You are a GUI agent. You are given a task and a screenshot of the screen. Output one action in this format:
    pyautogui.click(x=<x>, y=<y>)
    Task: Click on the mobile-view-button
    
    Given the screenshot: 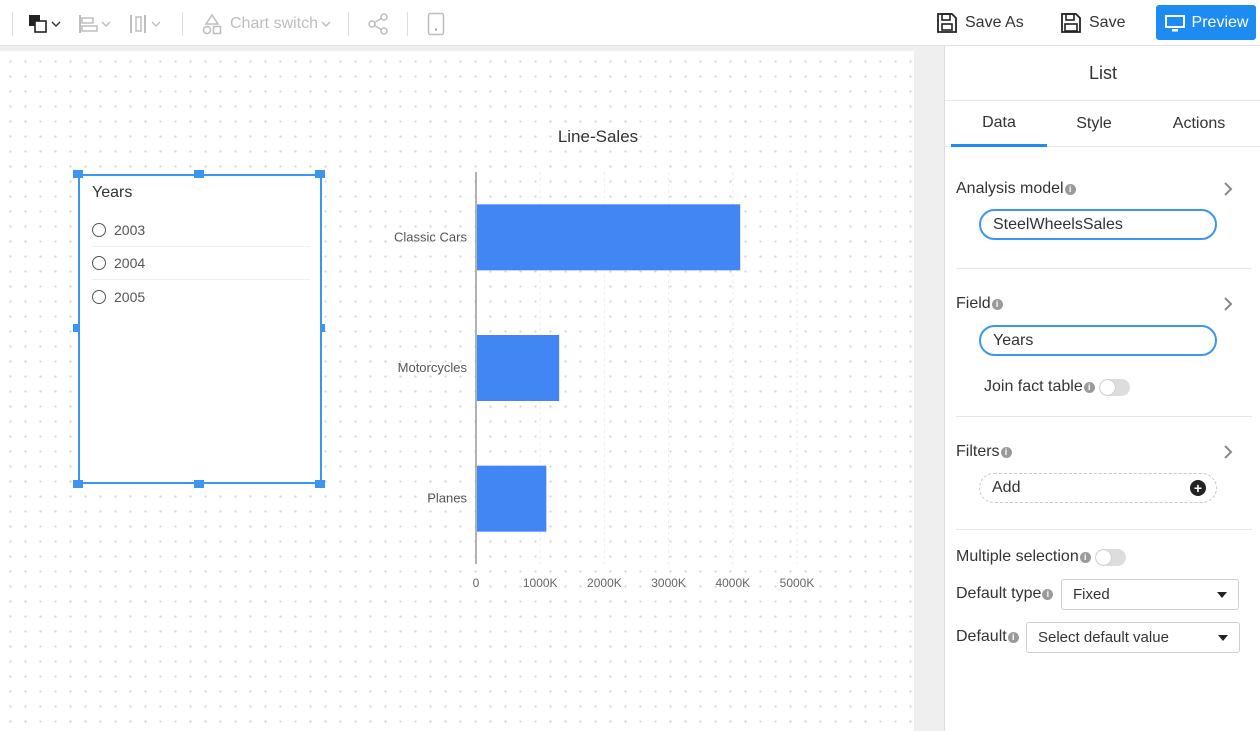 What is the action you would take?
    pyautogui.click(x=436, y=24)
    